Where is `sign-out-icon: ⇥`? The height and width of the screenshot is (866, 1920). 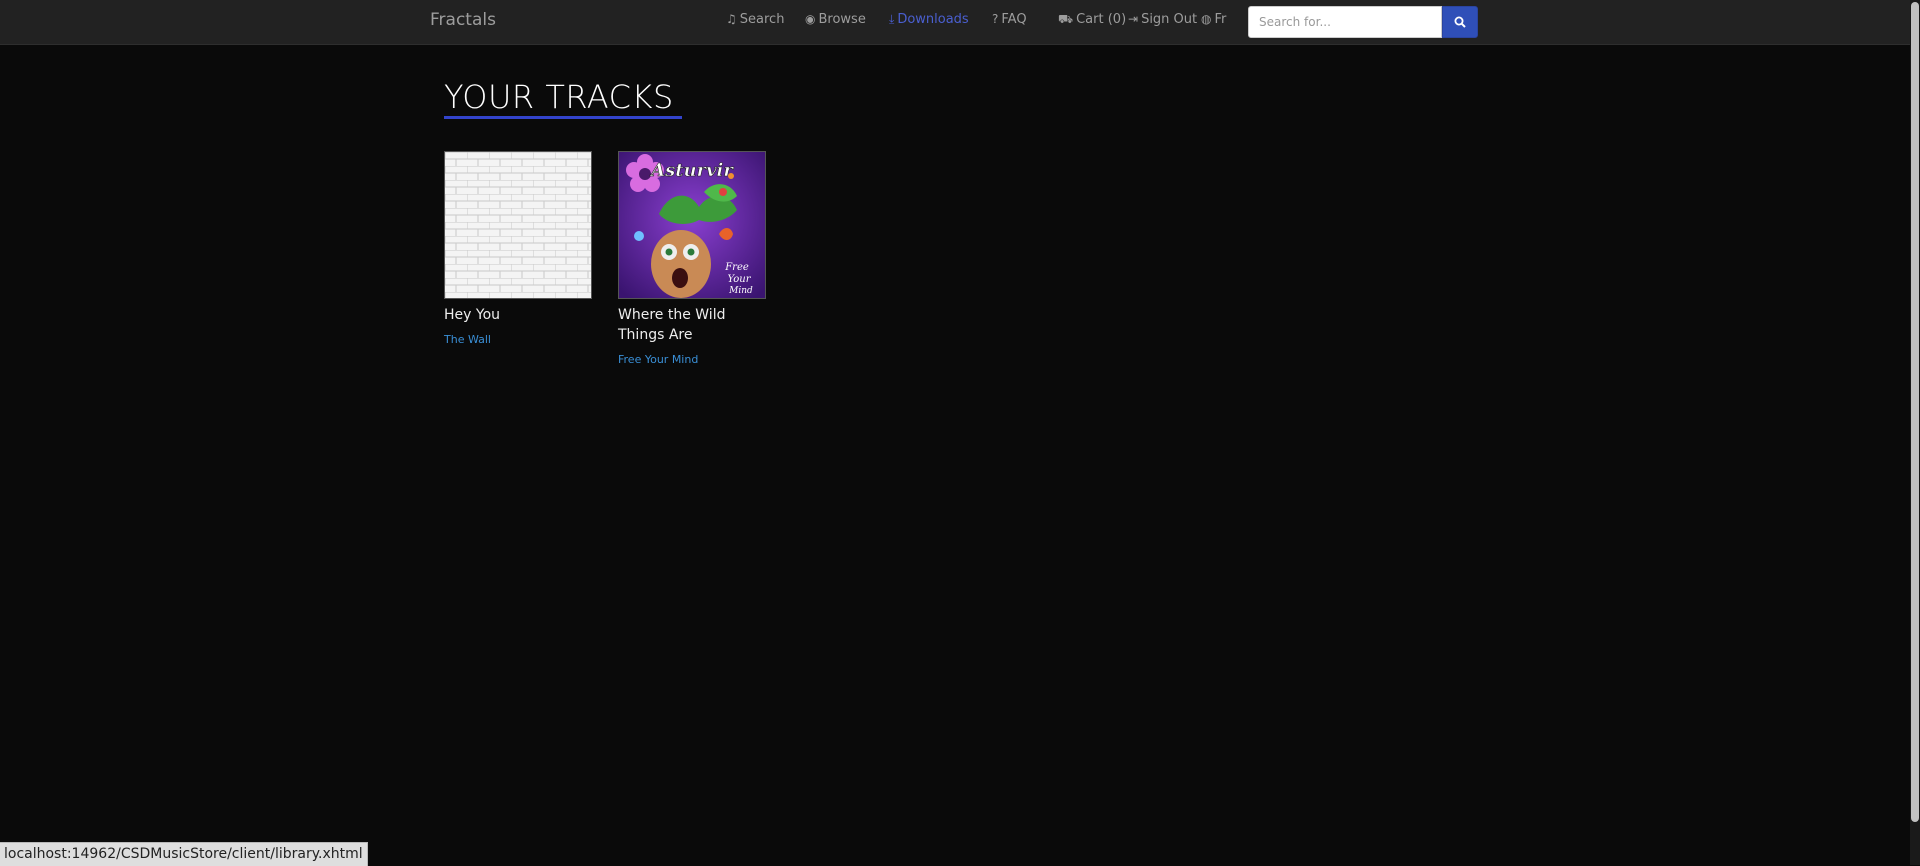
sign-out-icon: ⇥ is located at coordinates (1133, 19).